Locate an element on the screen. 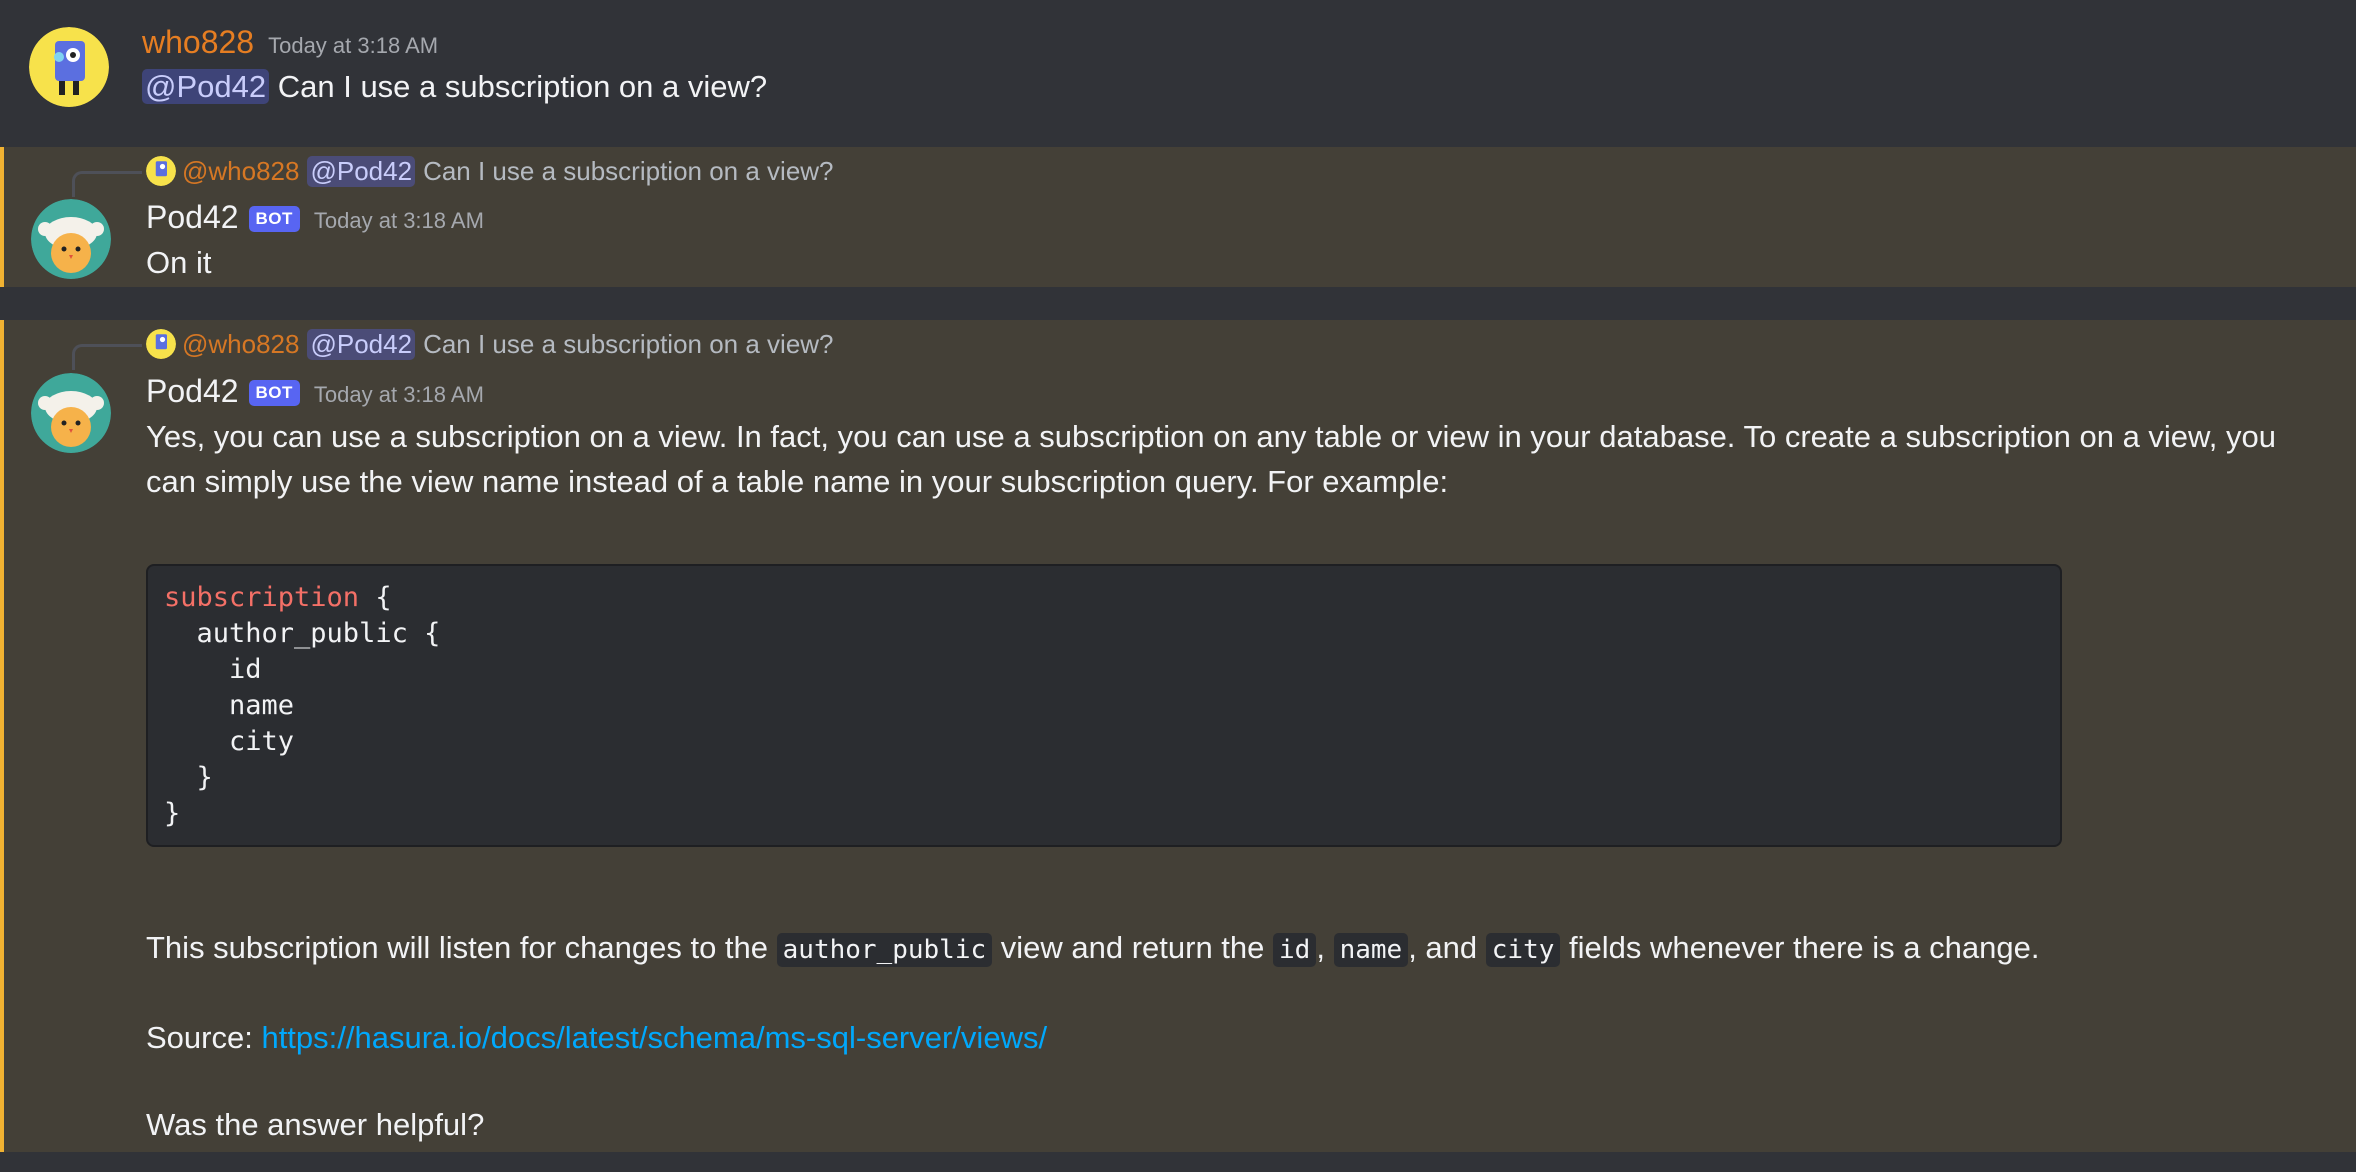 This screenshot has width=2356, height=1172. description-text: fields whenever there is a change. is located at coordinates (1800, 947).